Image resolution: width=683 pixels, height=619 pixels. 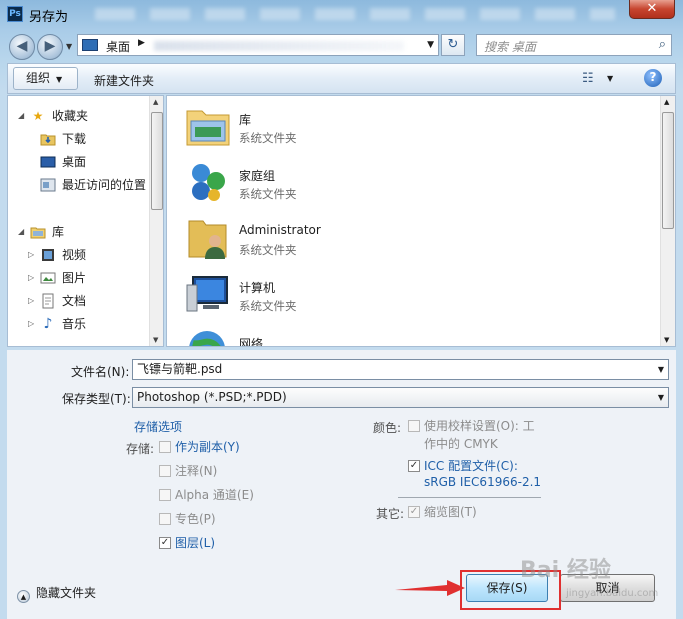 What do you see at coordinates (574, 45) in the screenshot?
I see `search-input: 搜索 桌面 ⌕` at bounding box center [574, 45].